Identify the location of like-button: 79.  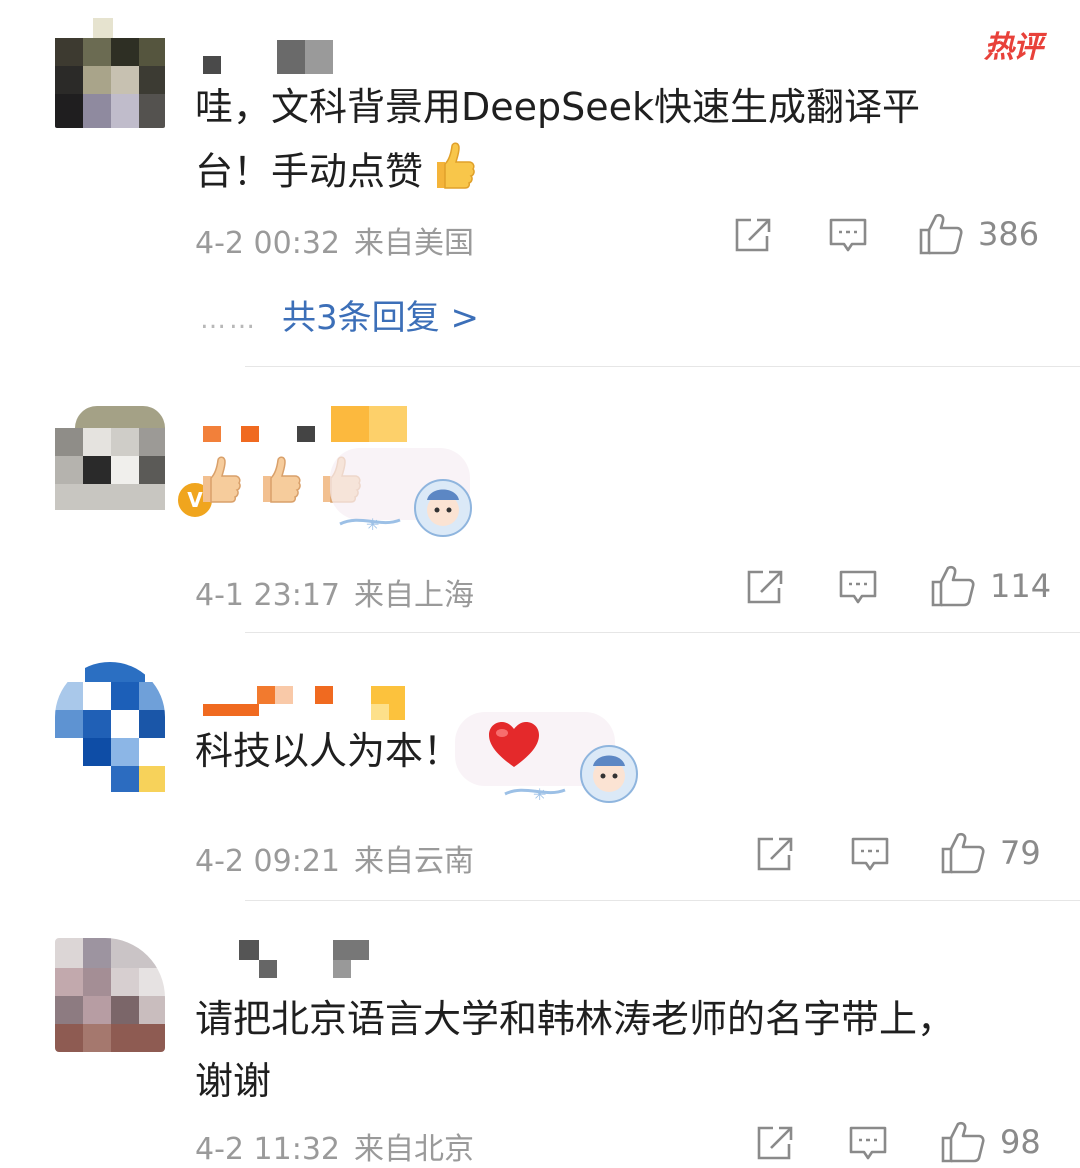
(990, 853).